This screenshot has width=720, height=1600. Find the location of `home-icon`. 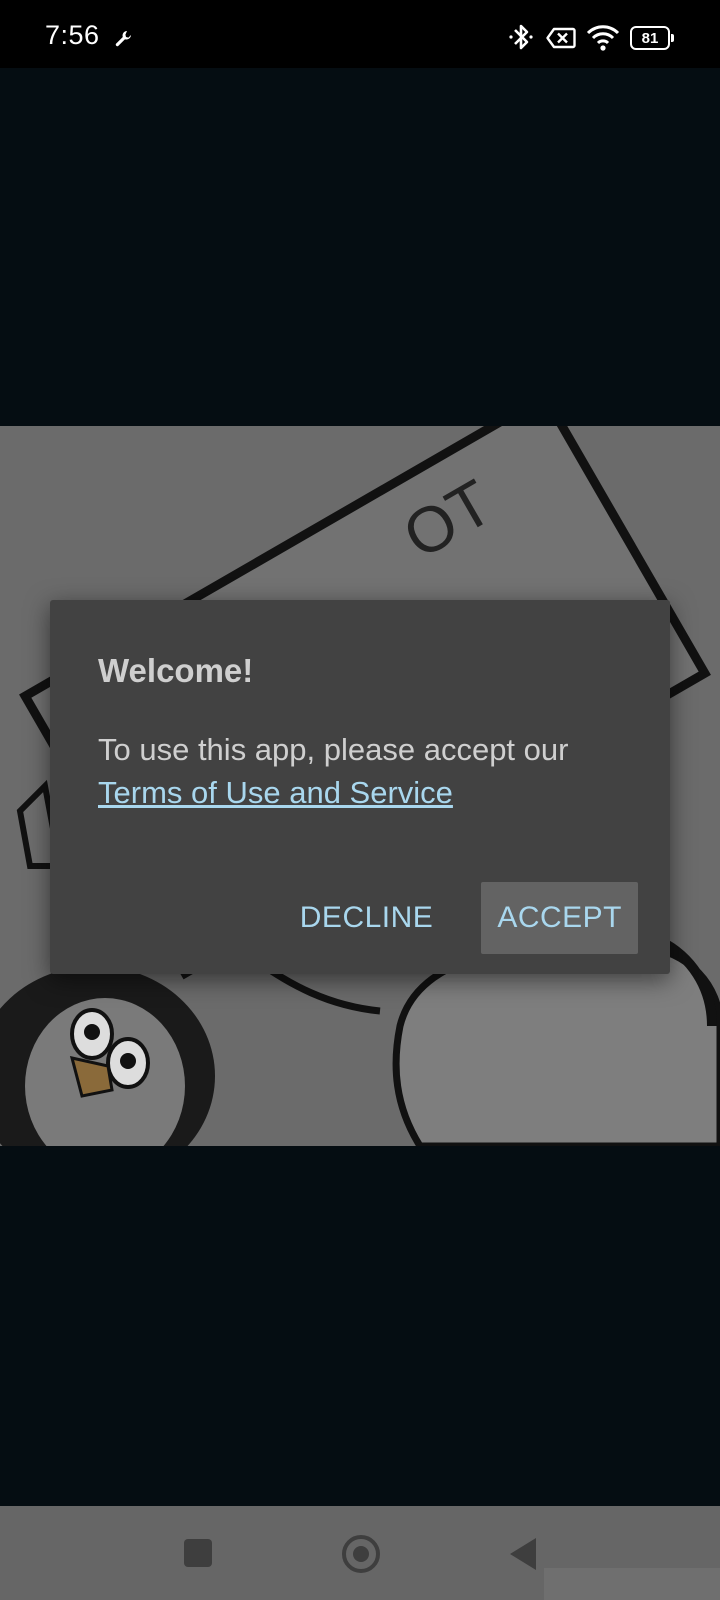

home-icon is located at coordinates (361, 1554).